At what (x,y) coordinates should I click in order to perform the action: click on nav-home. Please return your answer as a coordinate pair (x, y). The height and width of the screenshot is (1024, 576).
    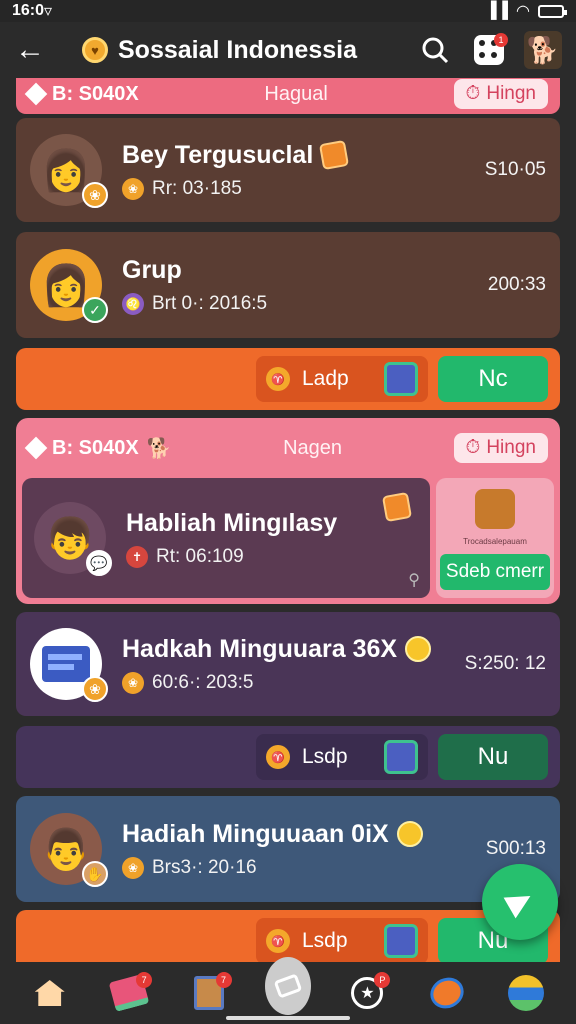
    Looking at the image, I should click on (50, 993).